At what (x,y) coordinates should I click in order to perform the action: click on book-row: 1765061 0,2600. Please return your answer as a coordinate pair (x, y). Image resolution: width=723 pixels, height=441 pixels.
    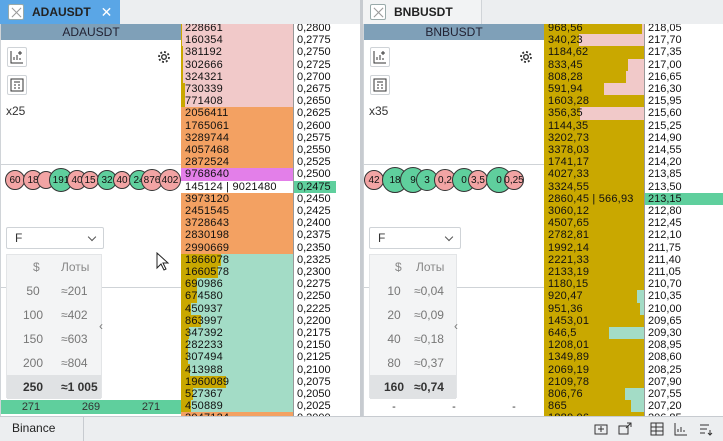
    Looking at the image, I should click on (258, 125).